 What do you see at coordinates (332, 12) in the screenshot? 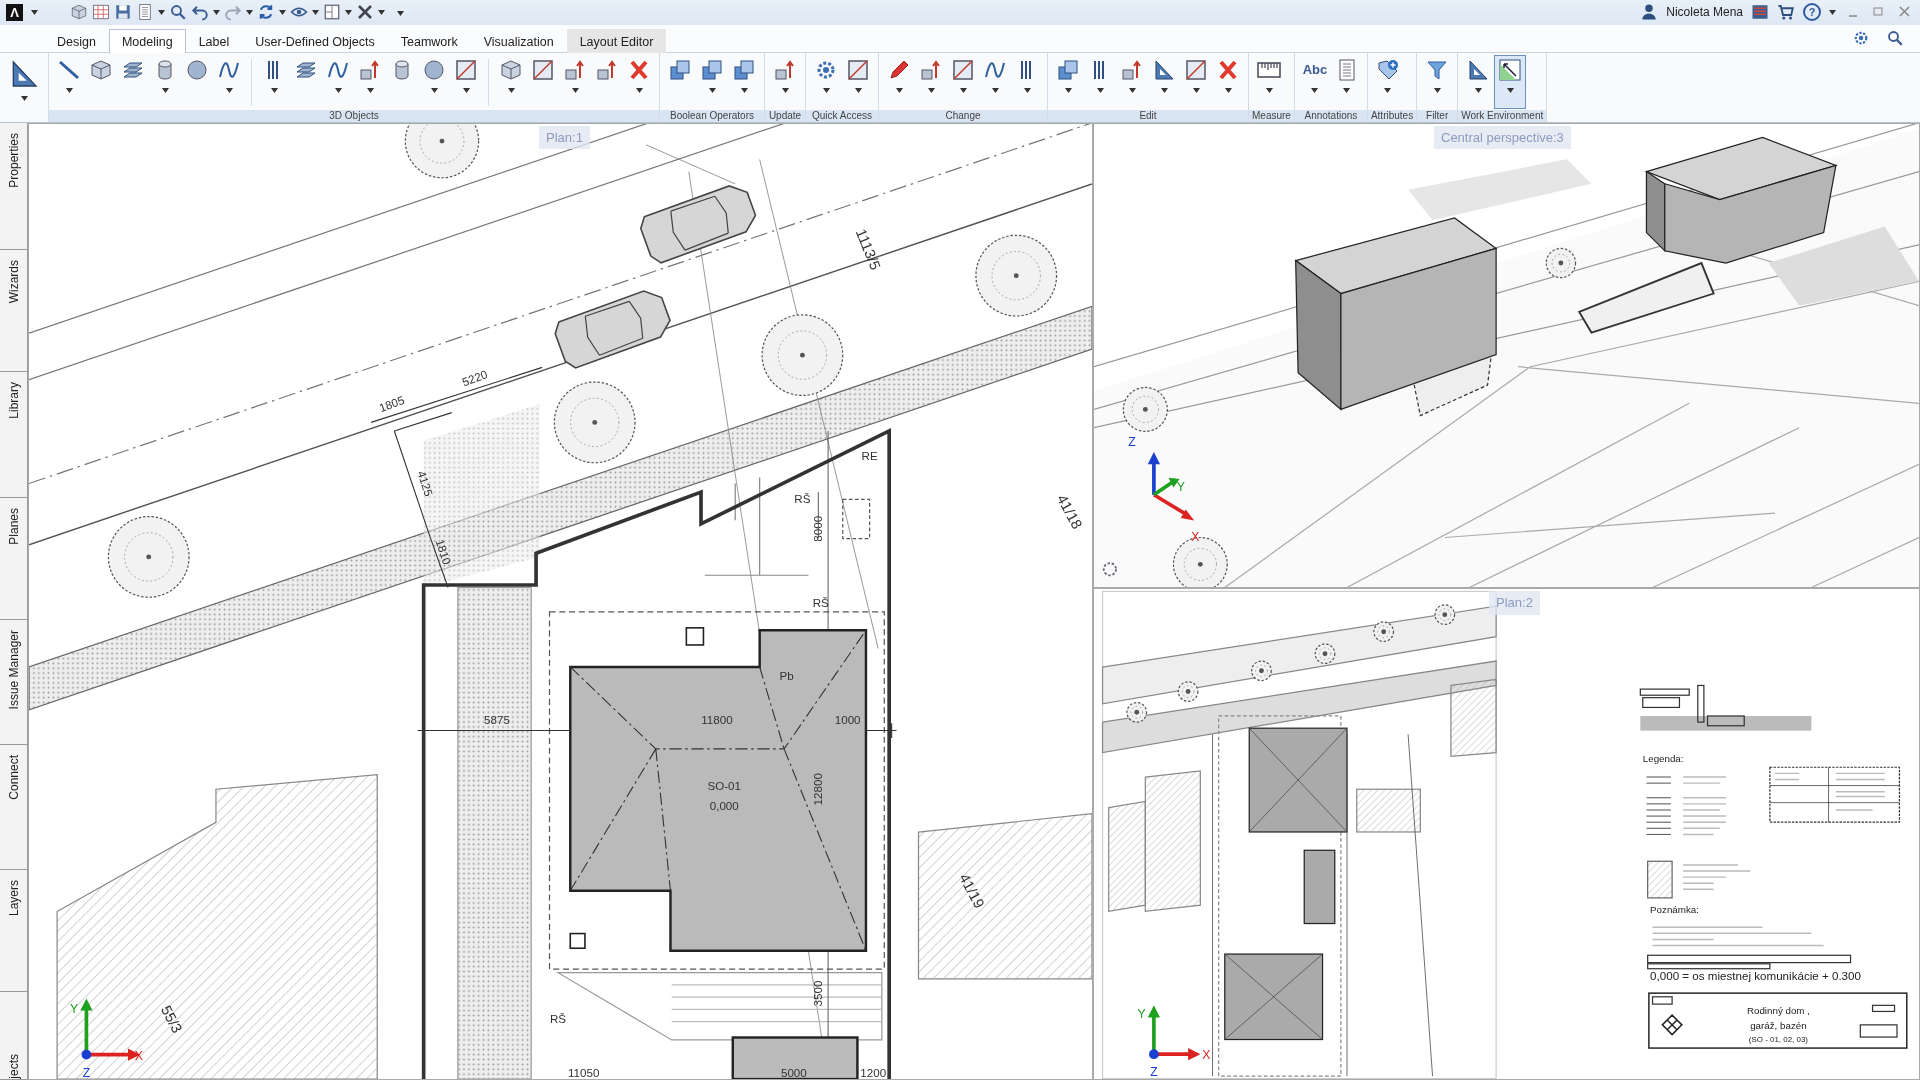
I see `window-icon` at bounding box center [332, 12].